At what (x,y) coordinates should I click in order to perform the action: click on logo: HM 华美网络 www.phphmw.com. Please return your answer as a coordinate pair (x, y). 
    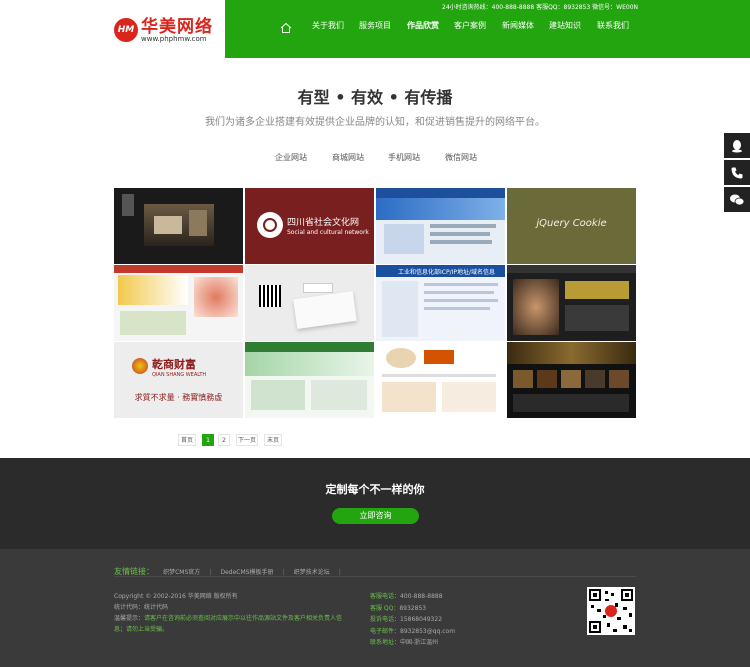
    Looking at the image, I should click on (112, 29).